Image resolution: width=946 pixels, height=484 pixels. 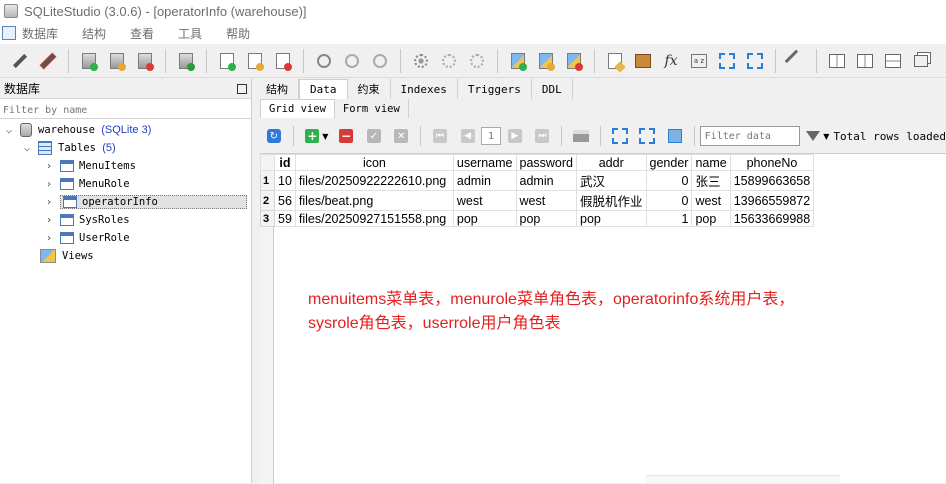 I want to click on column-header: id, so click(x=285, y=162).